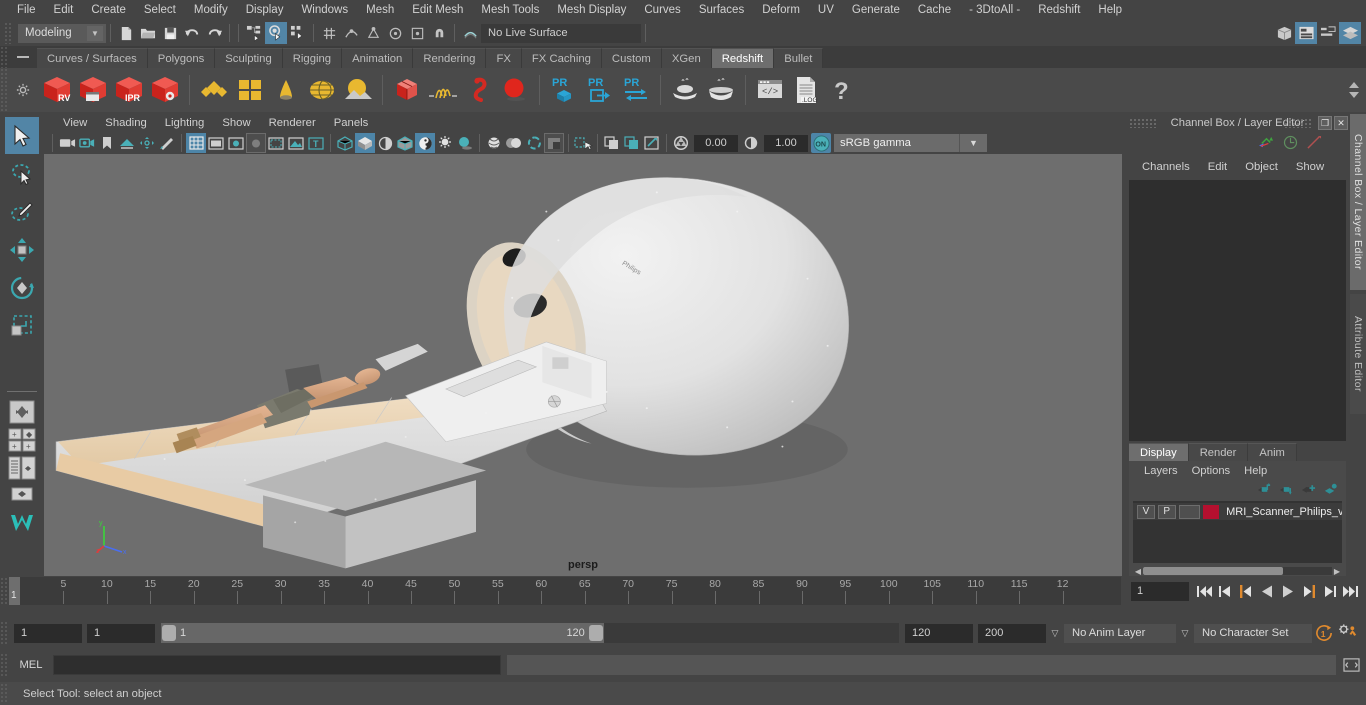  I want to click on range-slider-bar: 1 120, so click(530, 633).